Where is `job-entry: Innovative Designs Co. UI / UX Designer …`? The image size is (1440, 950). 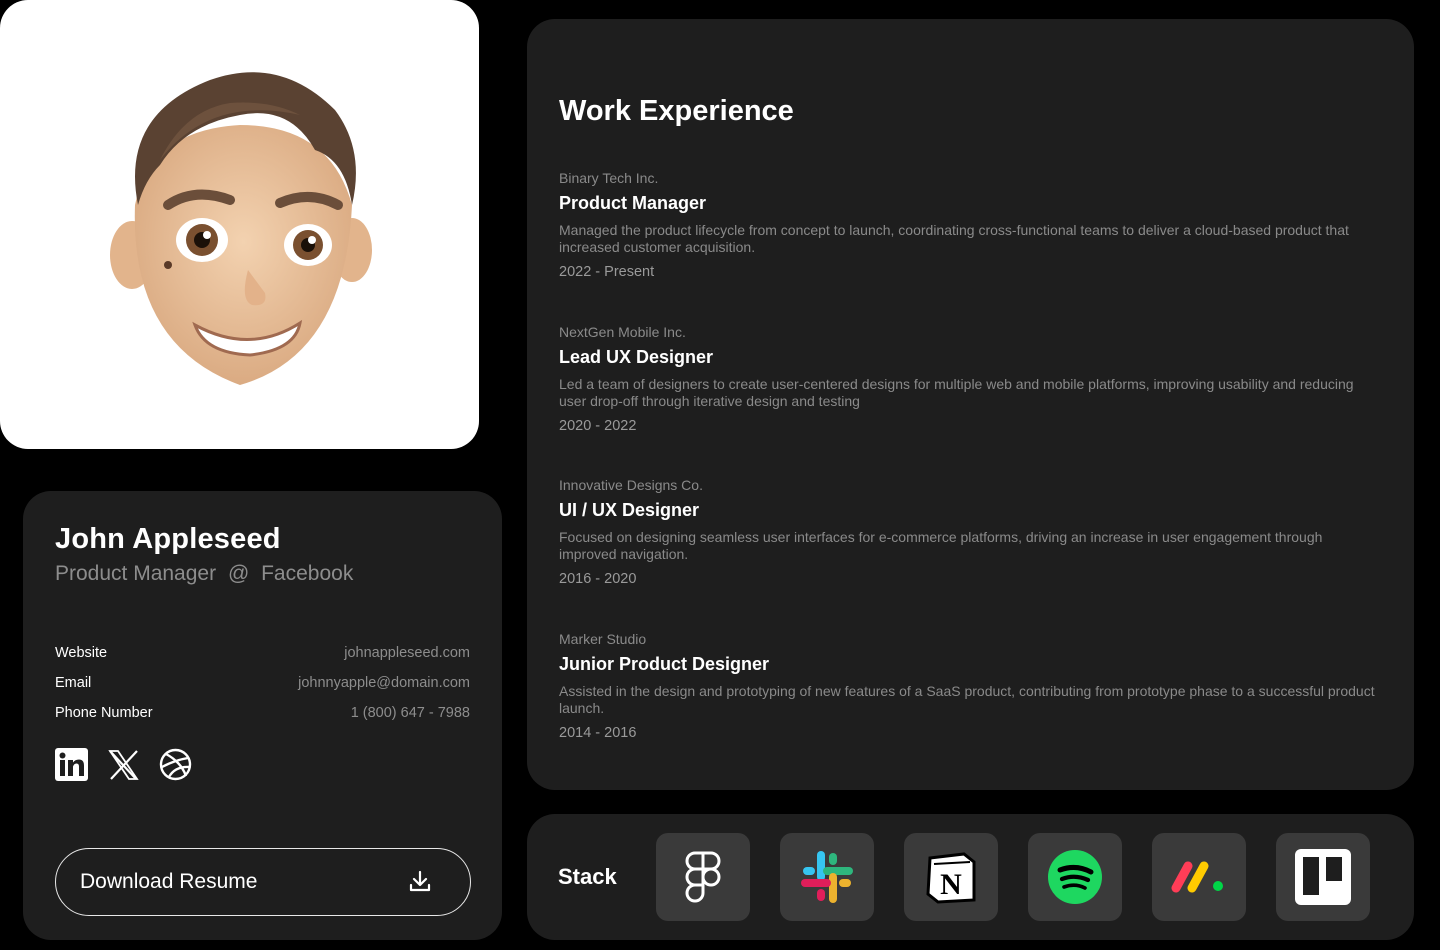
job-entry: Innovative Designs Co. UI / UX Designer … is located at coordinates (969, 532).